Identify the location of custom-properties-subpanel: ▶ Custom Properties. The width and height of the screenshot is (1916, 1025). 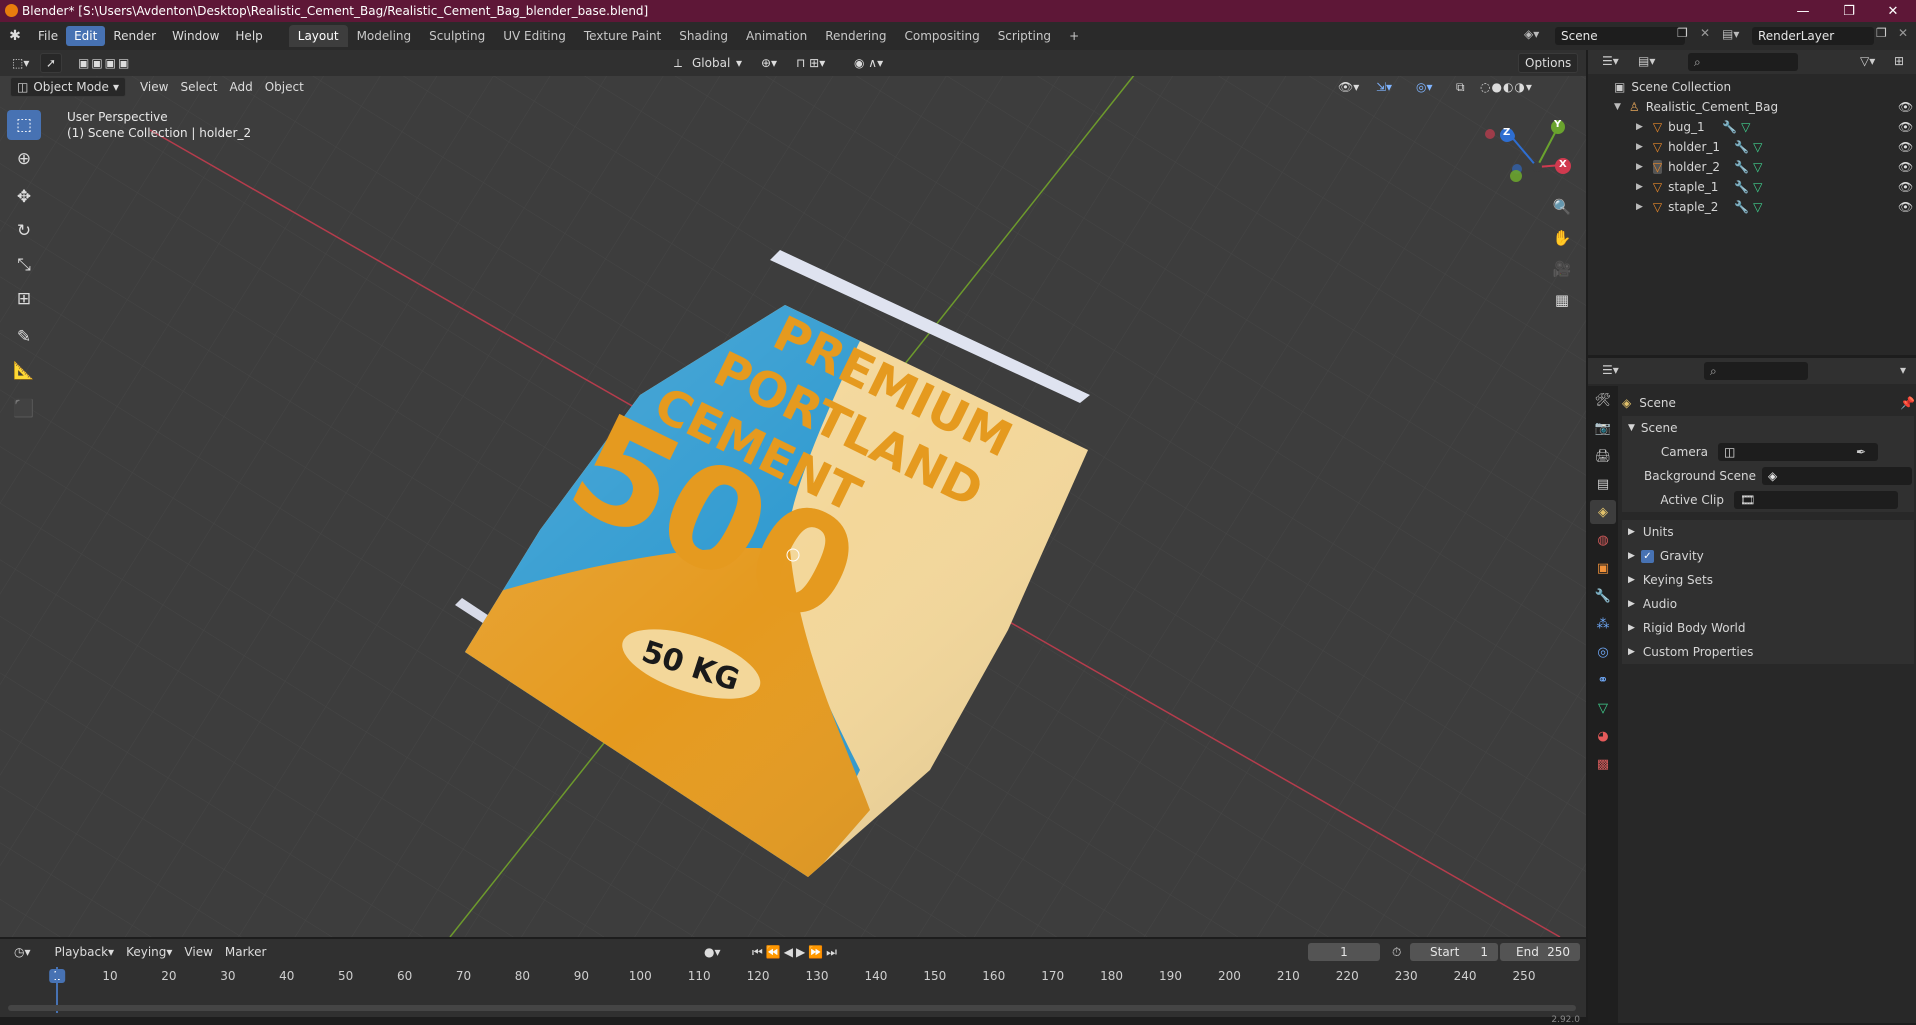
(1768, 652).